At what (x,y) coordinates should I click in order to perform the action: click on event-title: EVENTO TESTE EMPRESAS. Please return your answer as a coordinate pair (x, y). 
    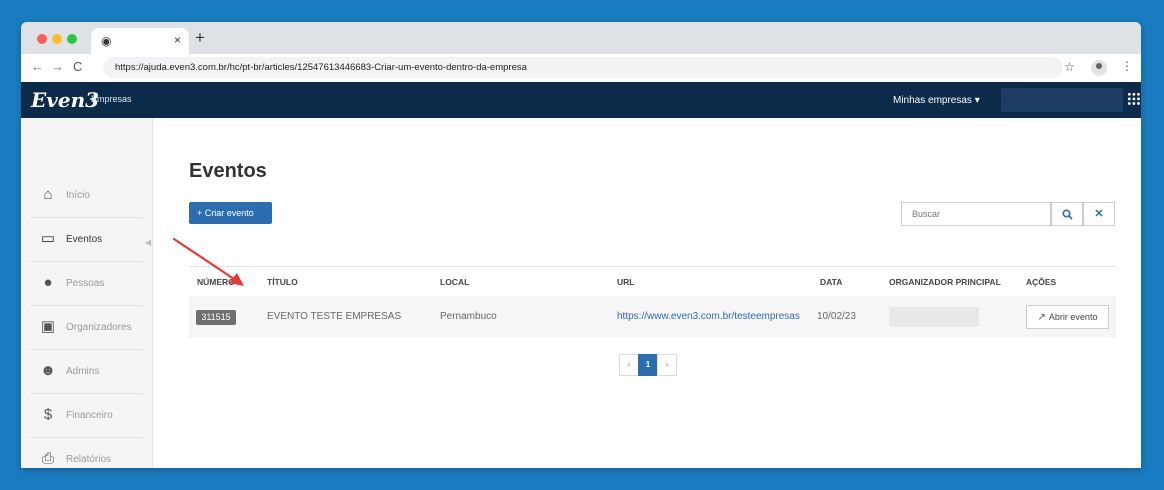
    Looking at the image, I should click on (334, 316).